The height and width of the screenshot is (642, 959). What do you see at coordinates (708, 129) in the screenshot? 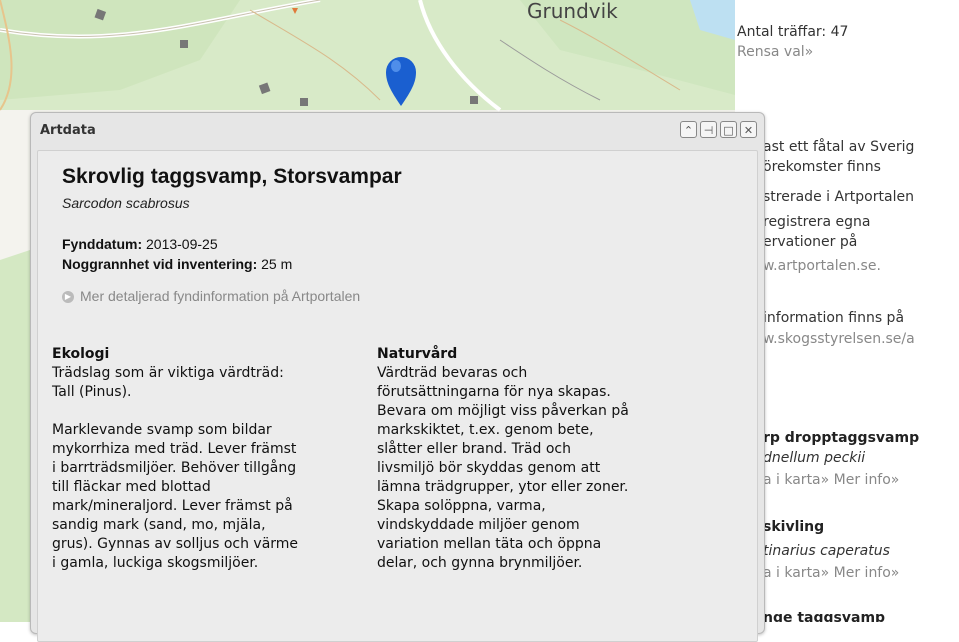
I see `pin-icon: ⊣` at bounding box center [708, 129].